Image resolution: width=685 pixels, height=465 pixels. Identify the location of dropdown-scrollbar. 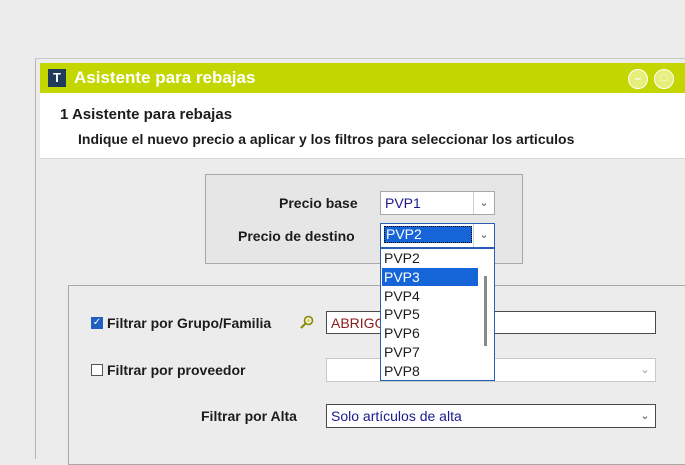
(486, 314).